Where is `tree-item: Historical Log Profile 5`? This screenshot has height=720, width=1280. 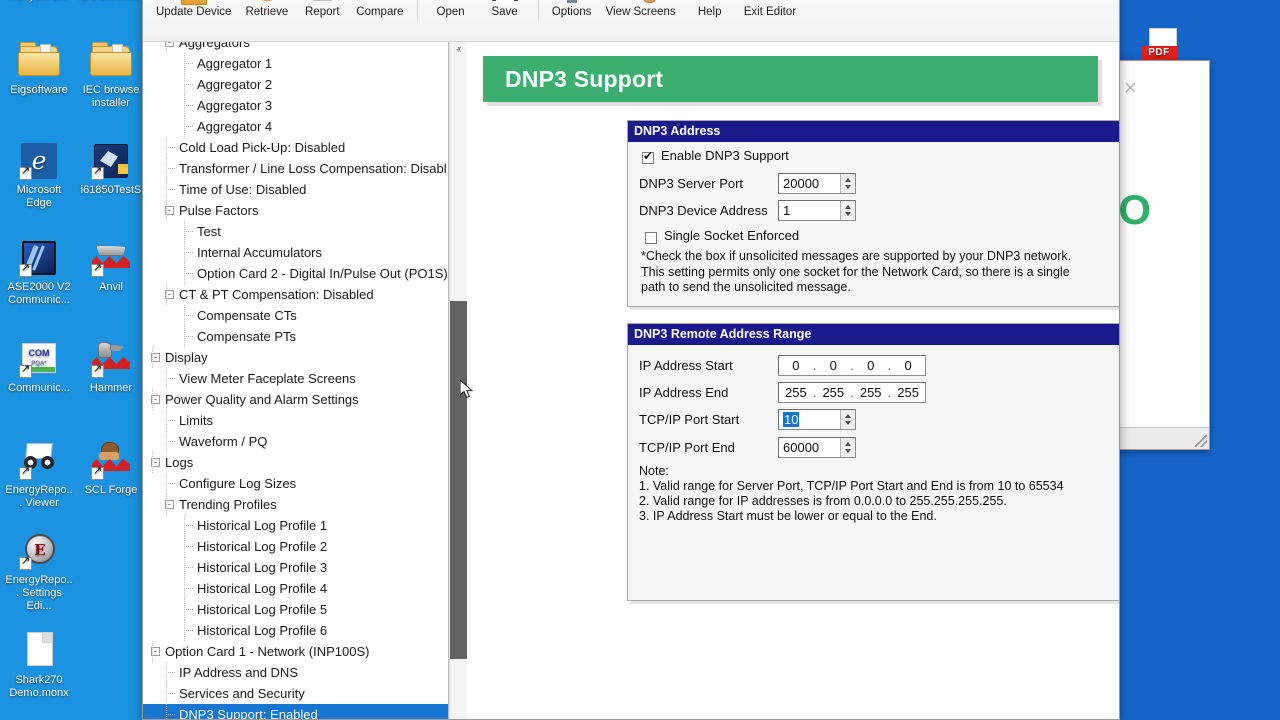 tree-item: Historical Log Profile 5 is located at coordinates (295, 609).